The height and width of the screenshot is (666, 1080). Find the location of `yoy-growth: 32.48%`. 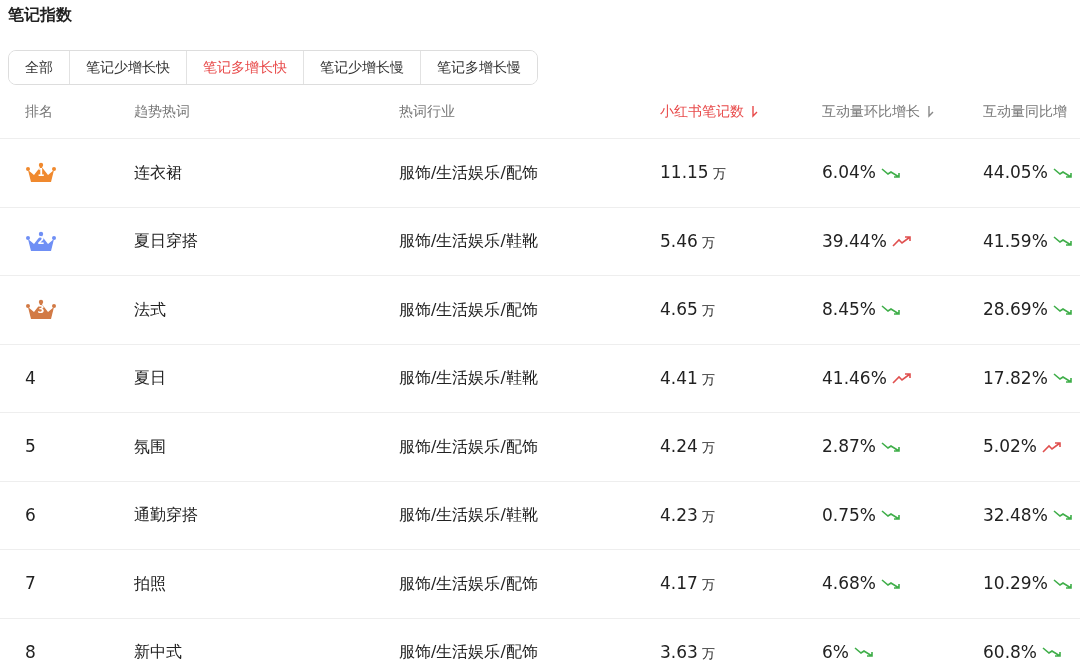

yoy-growth: 32.48% is located at coordinates (1015, 515).